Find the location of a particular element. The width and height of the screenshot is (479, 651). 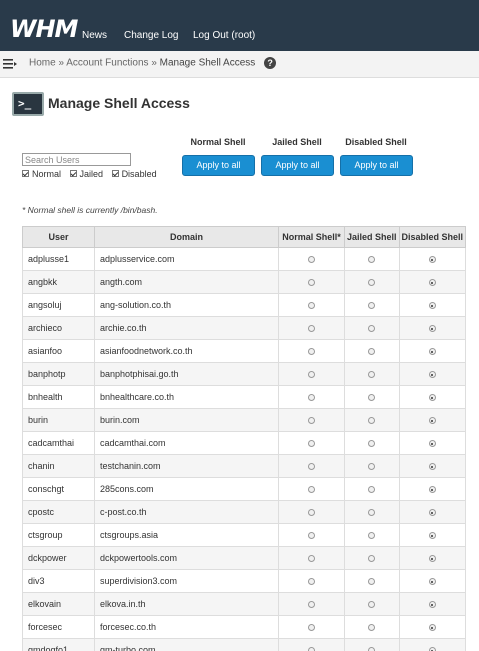

filter-normal-label: Normal is located at coordinates (47, 173).